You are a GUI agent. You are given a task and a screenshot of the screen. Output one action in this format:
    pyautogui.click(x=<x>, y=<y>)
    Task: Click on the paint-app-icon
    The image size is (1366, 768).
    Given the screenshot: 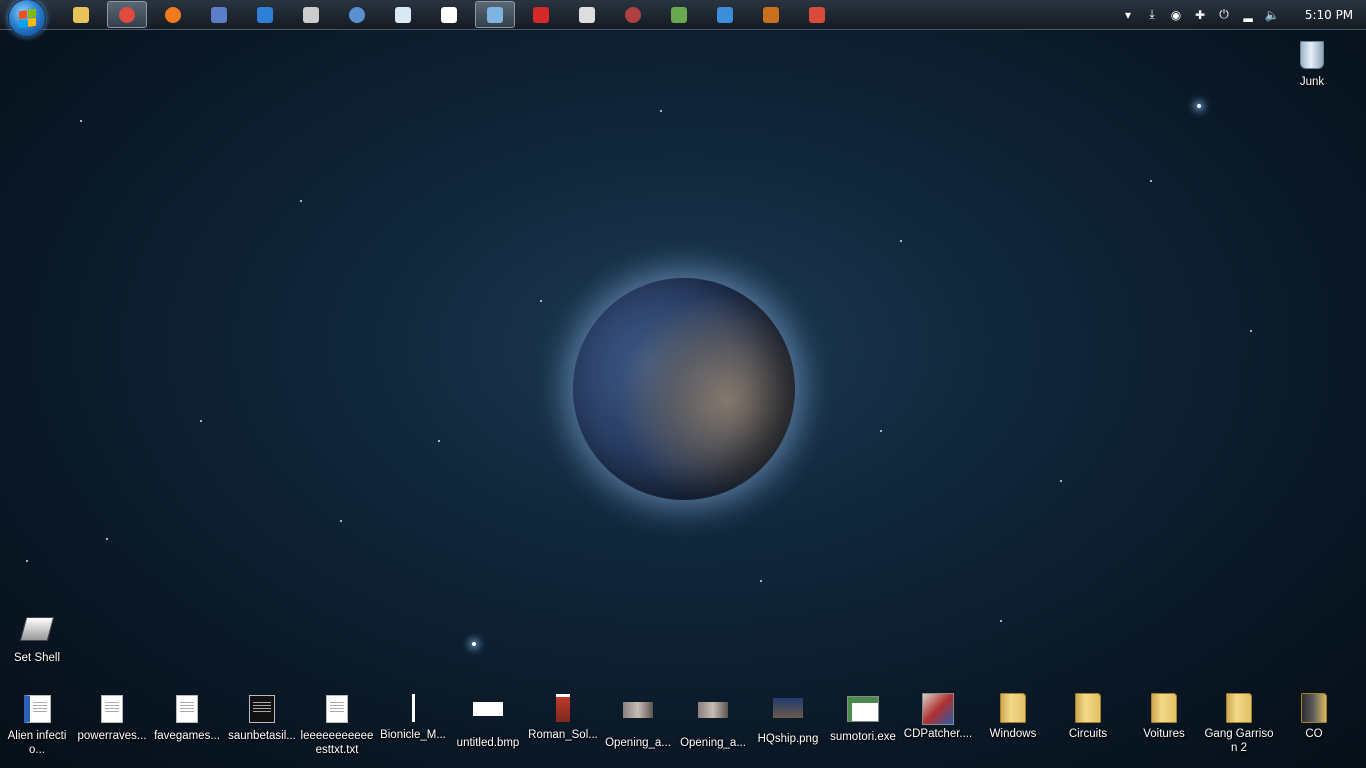 What is the action you would take?
    pyautogui.click(x=817, y=14)
    